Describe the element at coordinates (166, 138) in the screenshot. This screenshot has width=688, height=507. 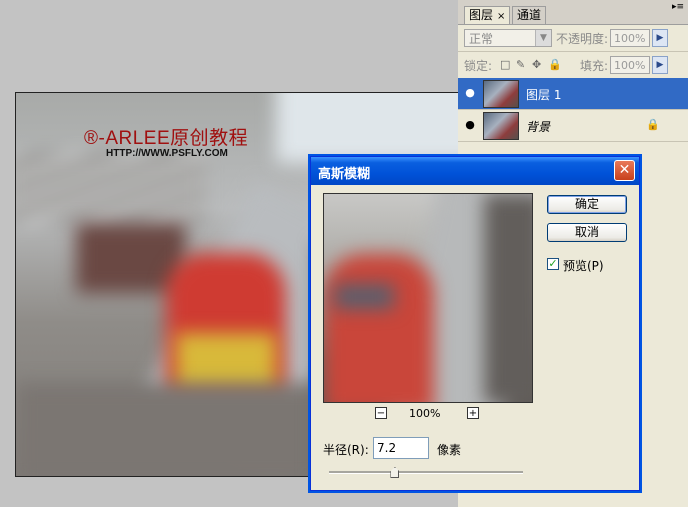
I see `watermark-title: ®-ARLEE原创教程` at that location.